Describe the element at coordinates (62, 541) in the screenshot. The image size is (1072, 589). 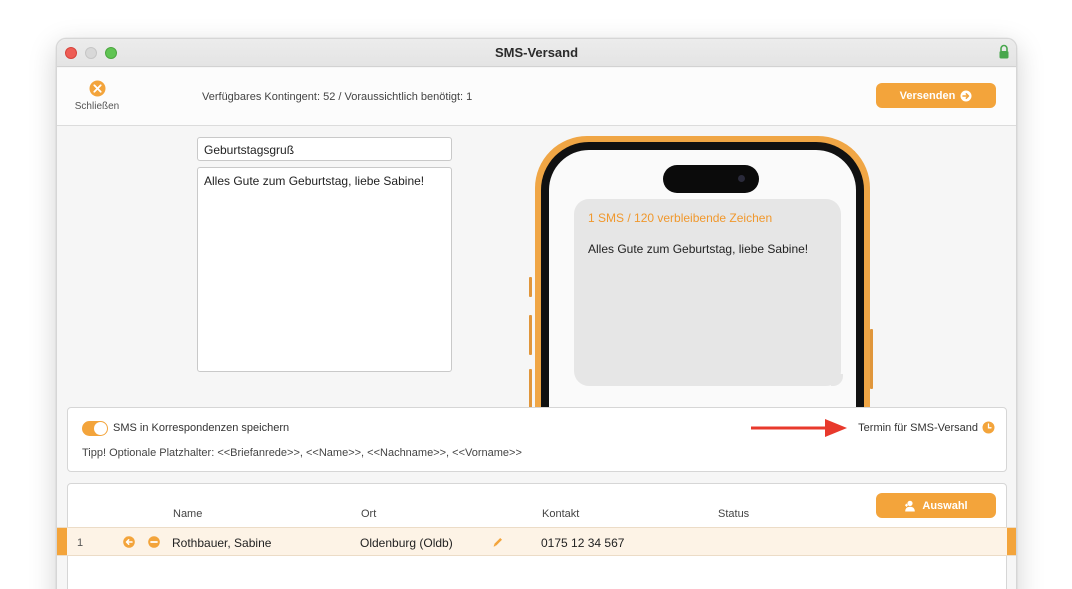
I see `row-accent-left` at that location.